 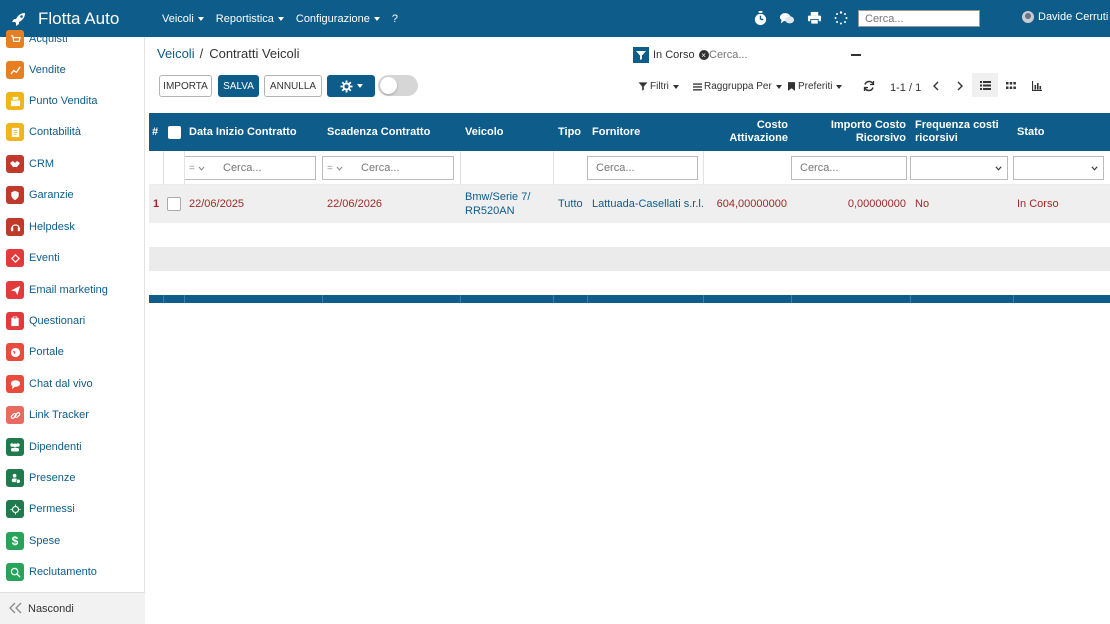 What do you see at coordinates (68, 290) in the screenshot?
I see `sidebar-item-label: Email marketing` at bounding box center [68, 290].